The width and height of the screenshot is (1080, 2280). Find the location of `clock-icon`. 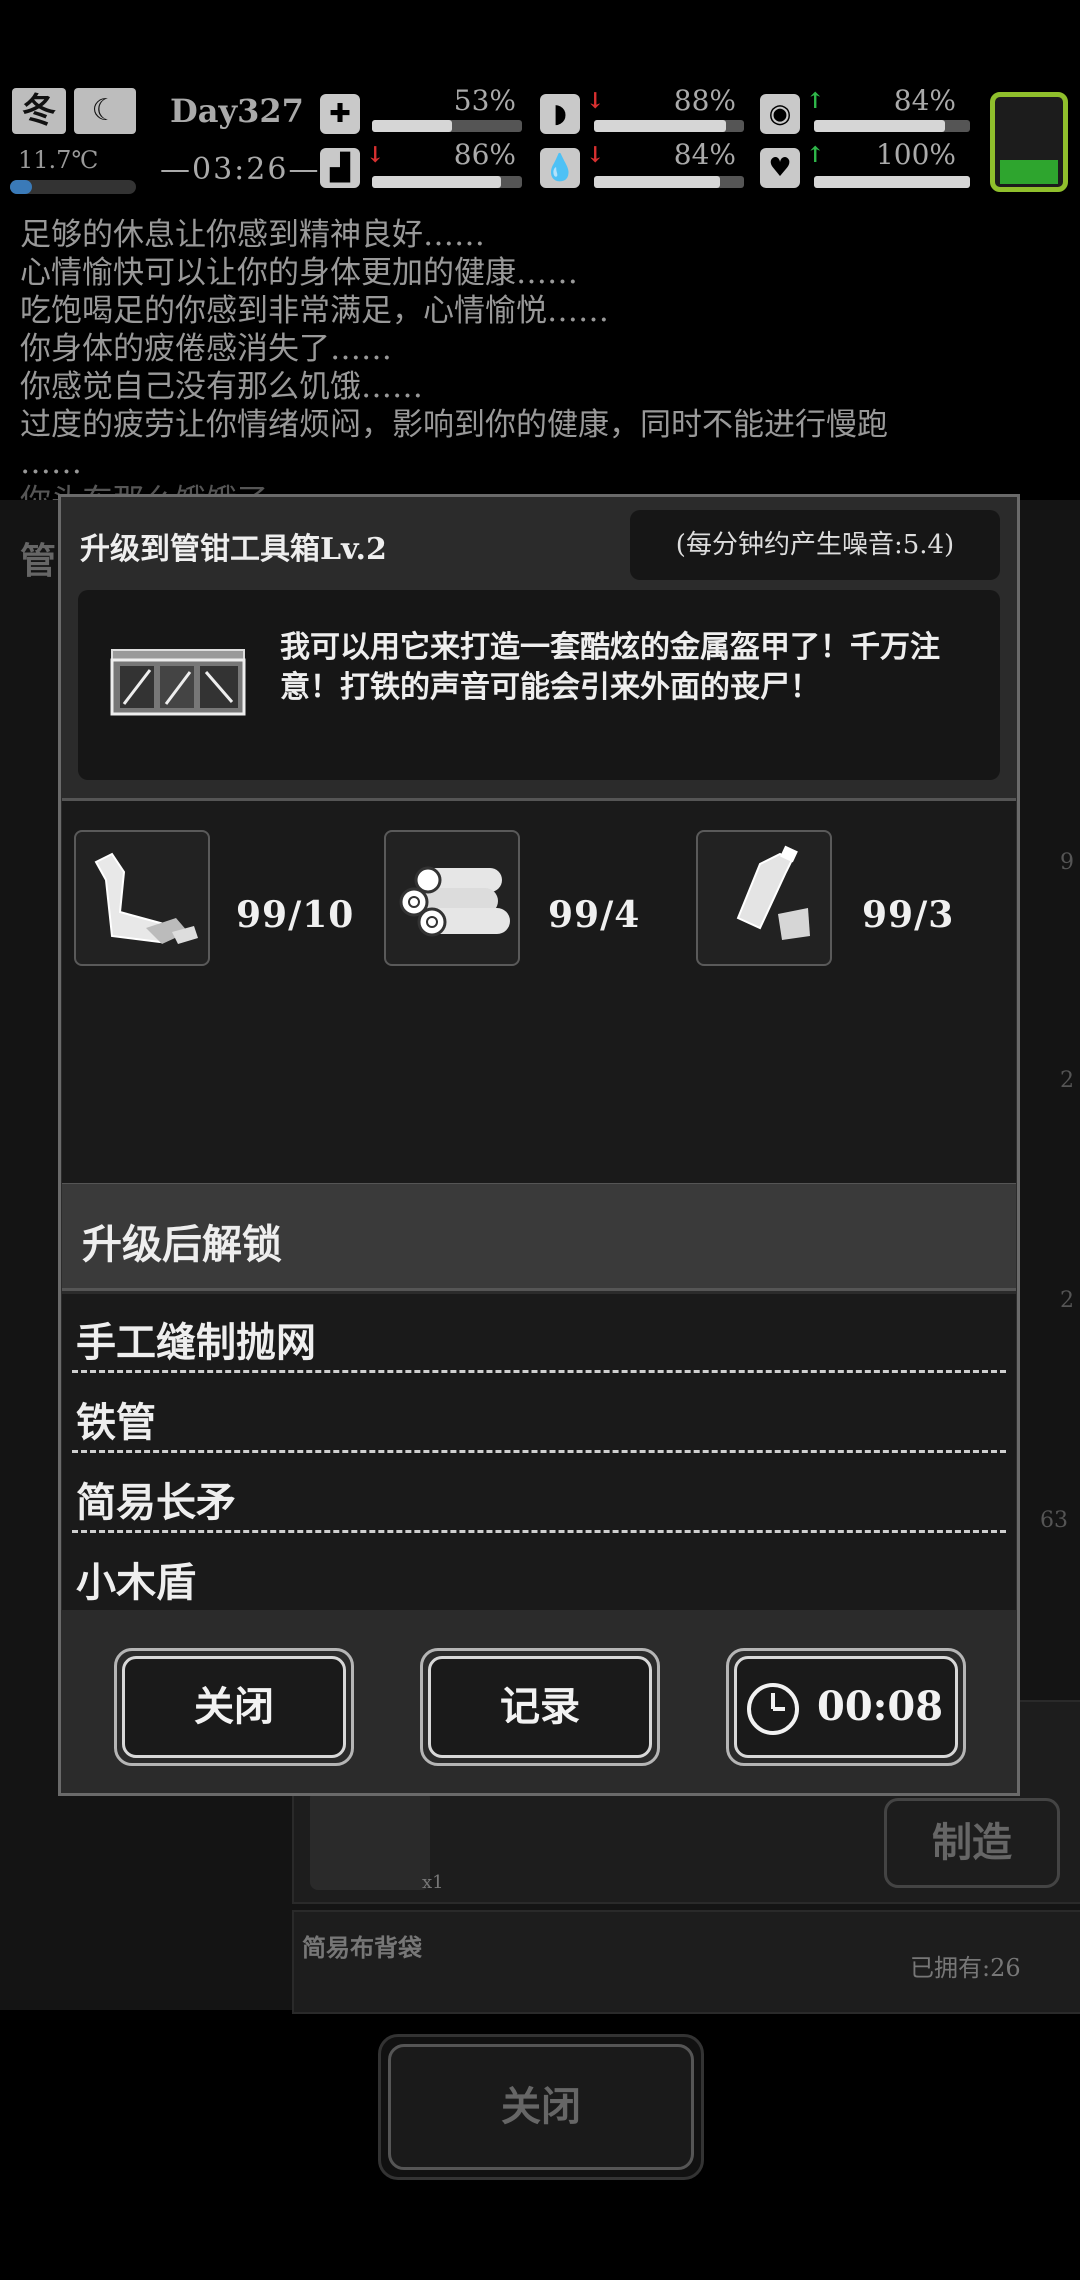

clock-icon is located at coordinates (773, 1709).